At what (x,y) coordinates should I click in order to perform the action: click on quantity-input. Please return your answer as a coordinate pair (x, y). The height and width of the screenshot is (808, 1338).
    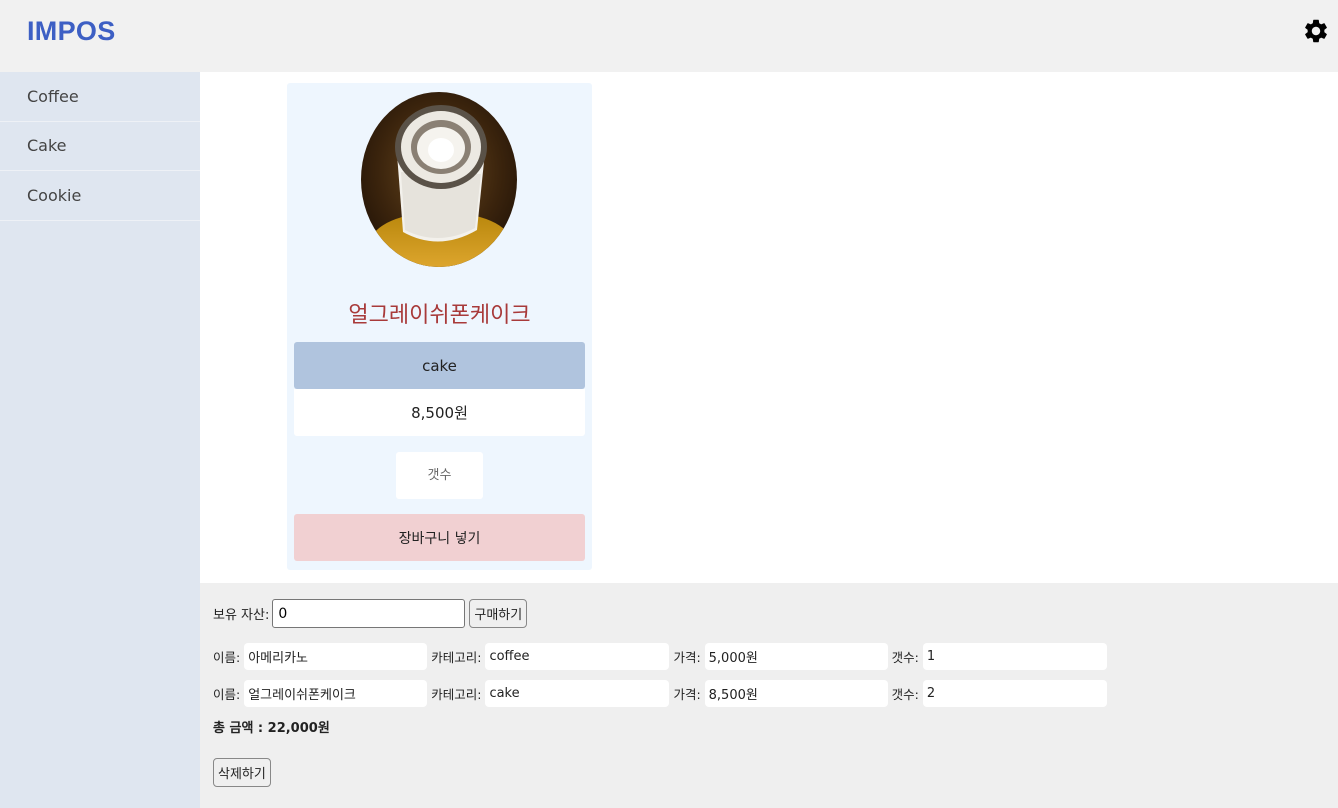
    Looking at the image, I should click on (439, 475).